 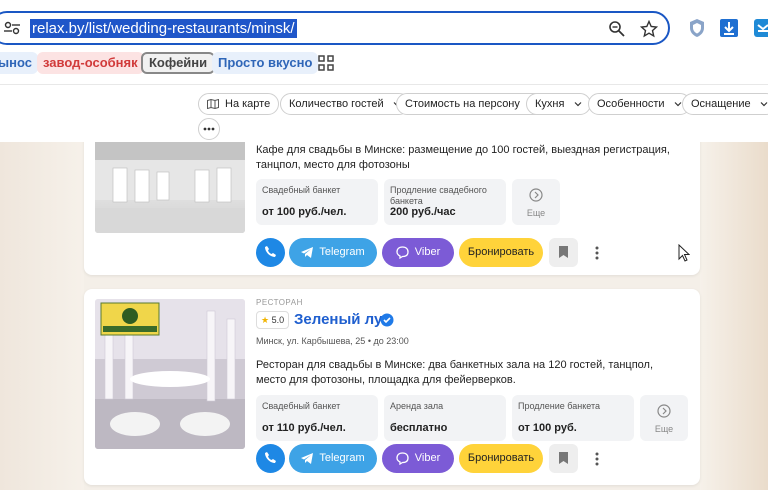 I want to click on more-filters-button, so click(x=209, y=129).